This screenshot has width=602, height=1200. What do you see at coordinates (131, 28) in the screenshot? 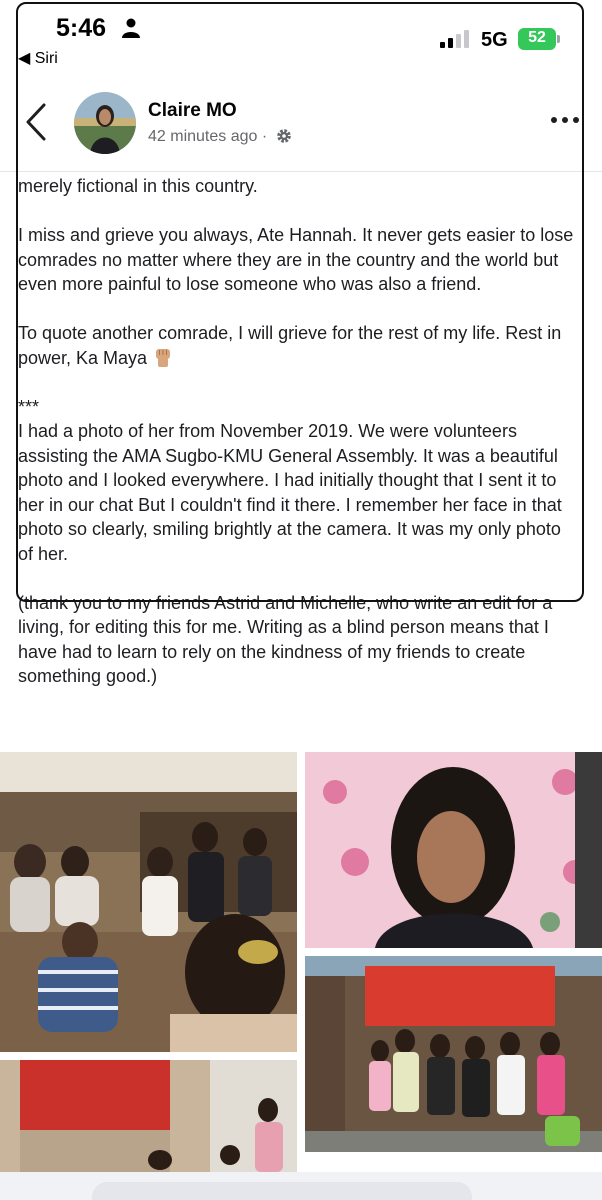
I see `person-icon` at bounding box center [131, 28].